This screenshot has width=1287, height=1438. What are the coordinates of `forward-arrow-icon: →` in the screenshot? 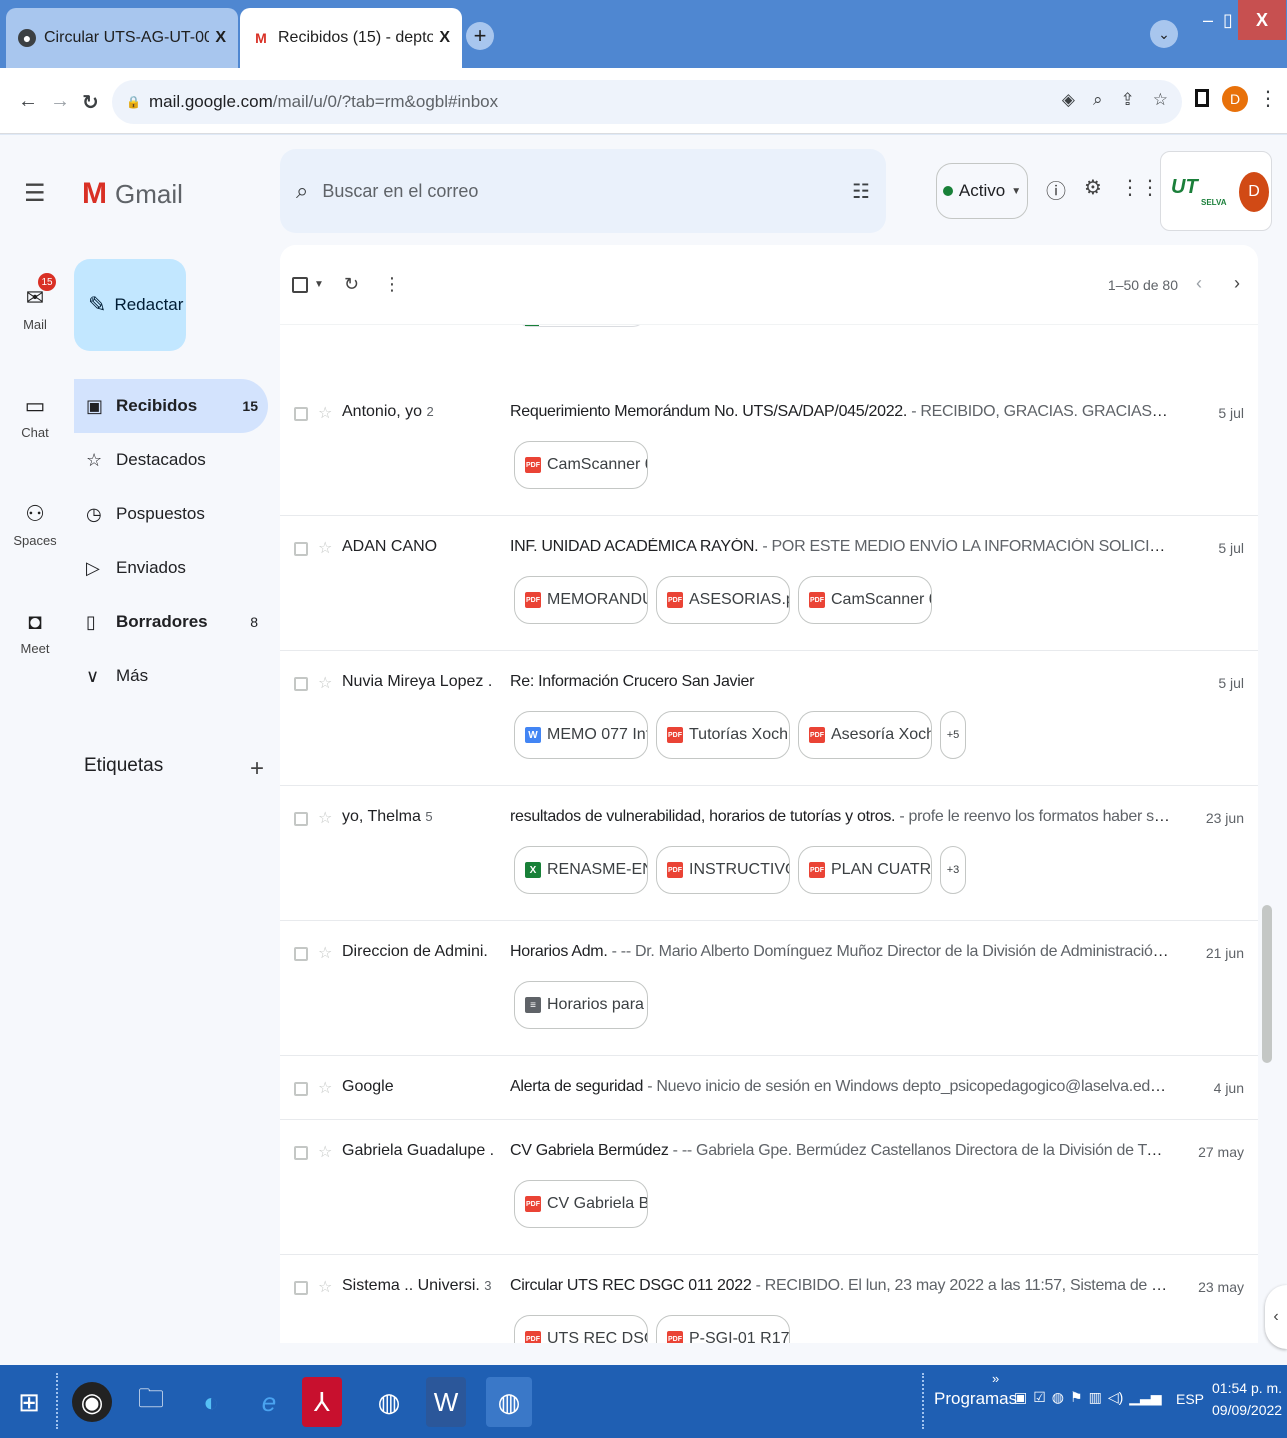 It's located at (60, 101).